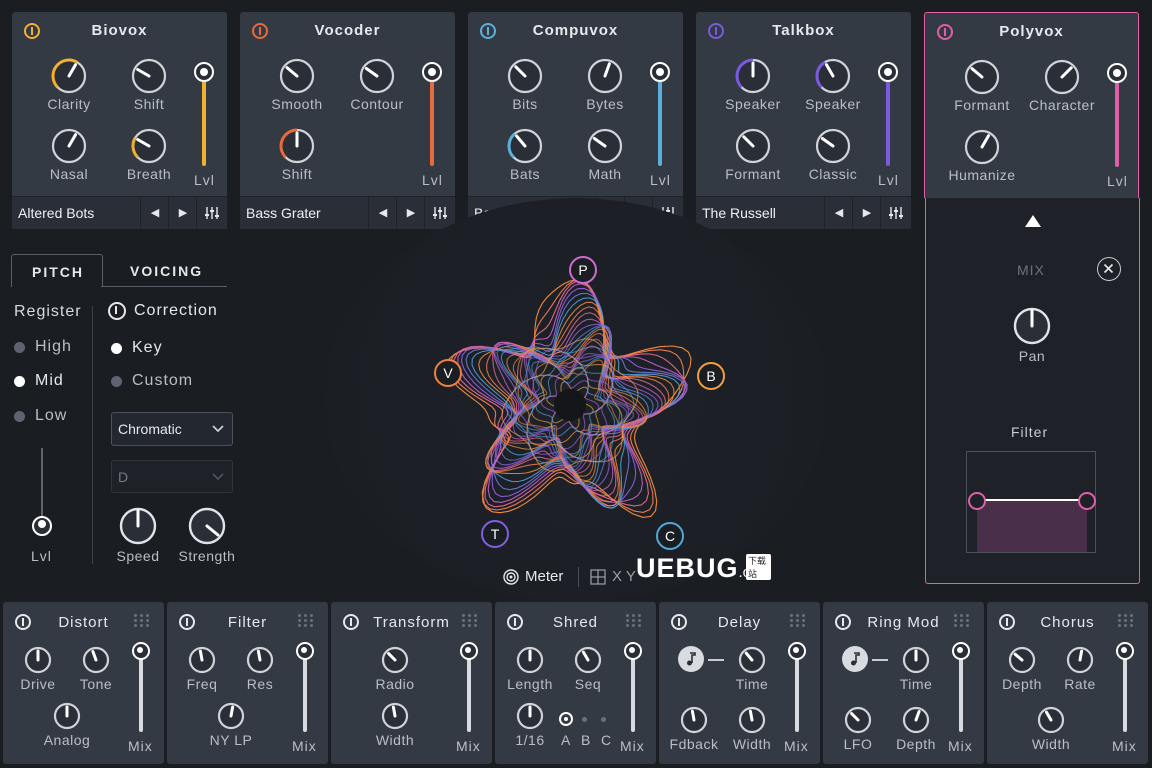 This screenshot has width=1152, height=768. What do you see at coordinates (982, 156) in the screenshot?
I see `knob-humanize: Humanize` at bounding box center [982, 156].